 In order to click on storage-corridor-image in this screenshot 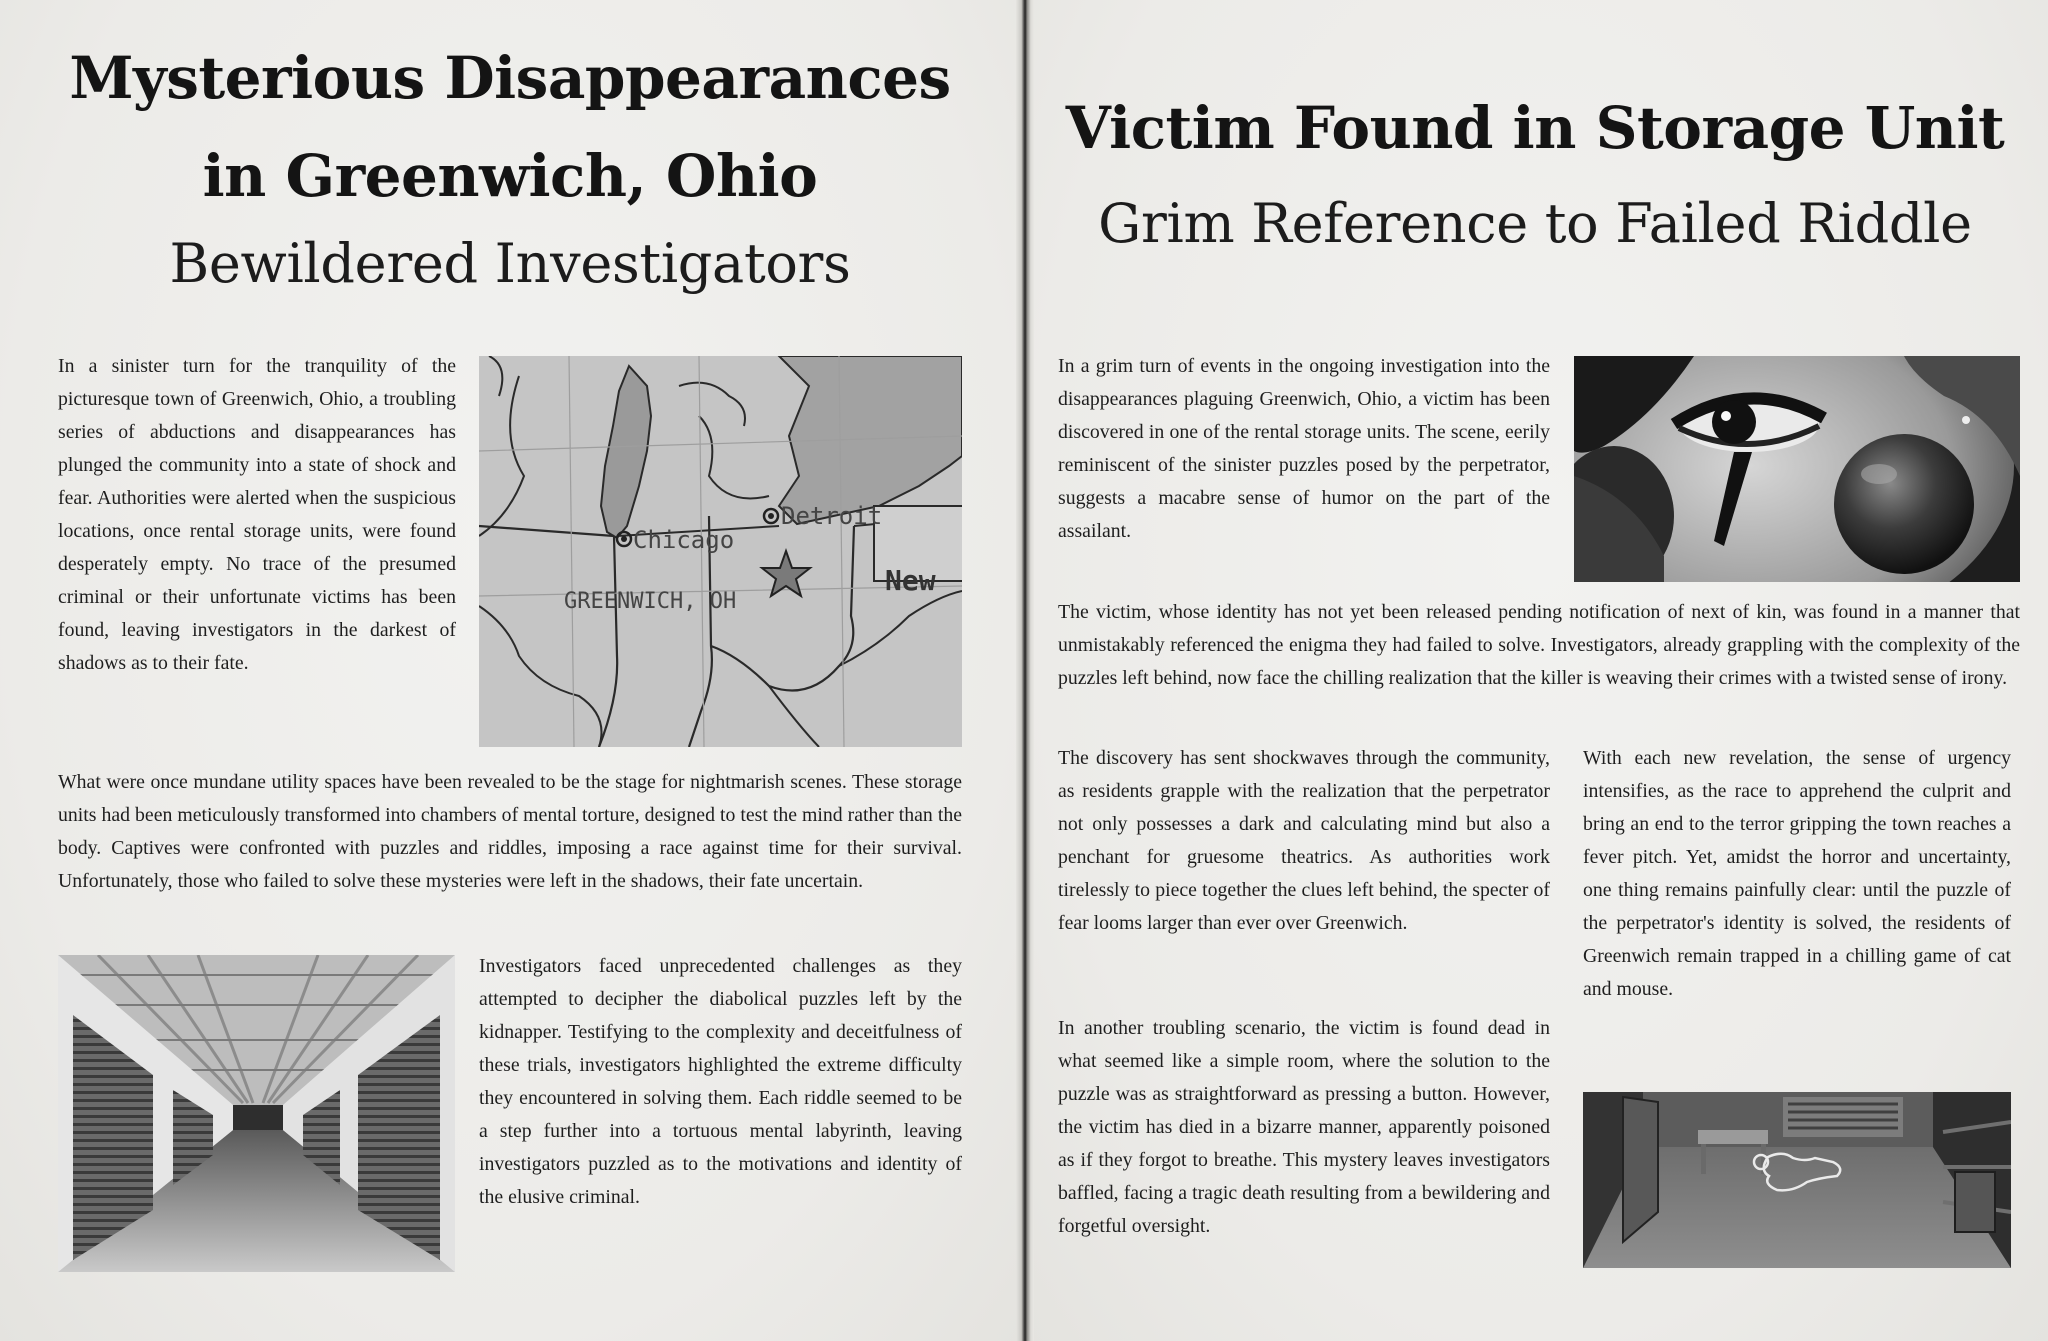, I will do `click(256, 1113)`.